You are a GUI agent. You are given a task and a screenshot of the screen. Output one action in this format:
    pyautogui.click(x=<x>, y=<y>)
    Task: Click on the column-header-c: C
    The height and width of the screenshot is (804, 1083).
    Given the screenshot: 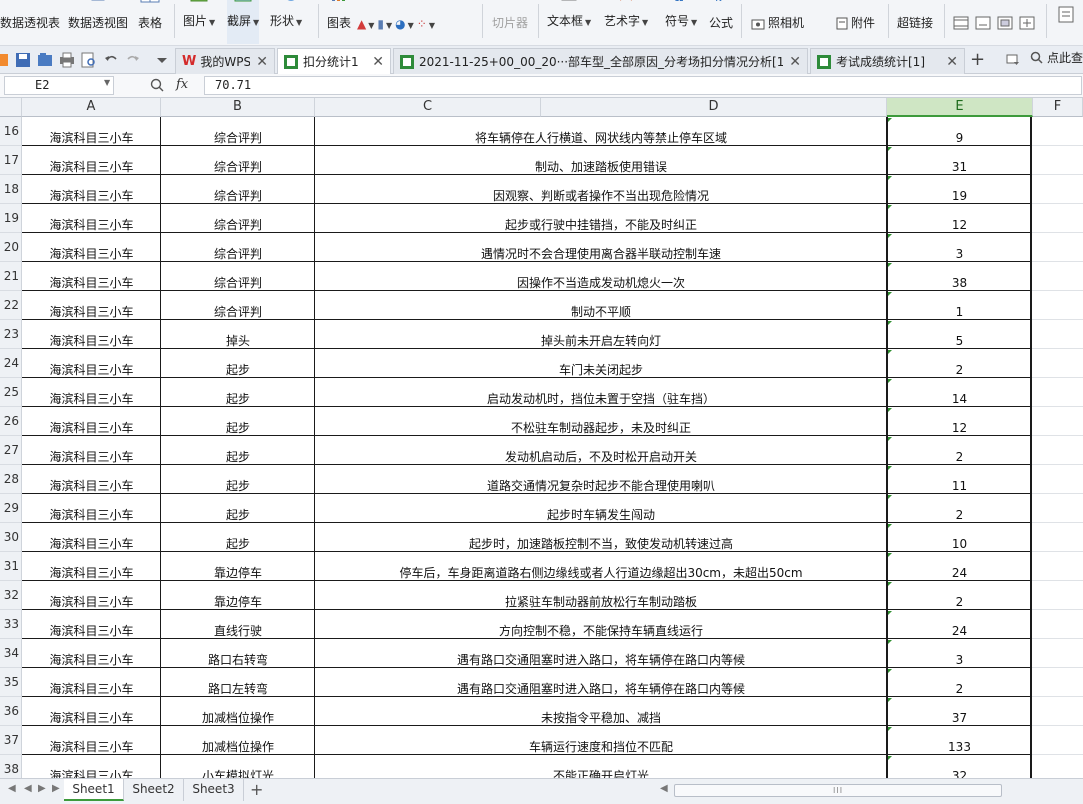 What is the action you would take?
    pyautogui.click(x=428, y=107)
    